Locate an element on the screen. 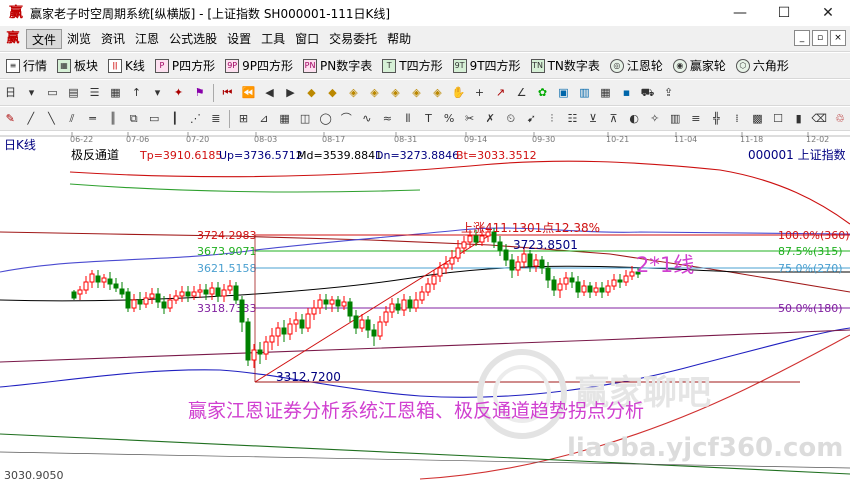 This screenshot has height=481, width=850. layout-icon: ▤ is located at coordinates (73, 92).